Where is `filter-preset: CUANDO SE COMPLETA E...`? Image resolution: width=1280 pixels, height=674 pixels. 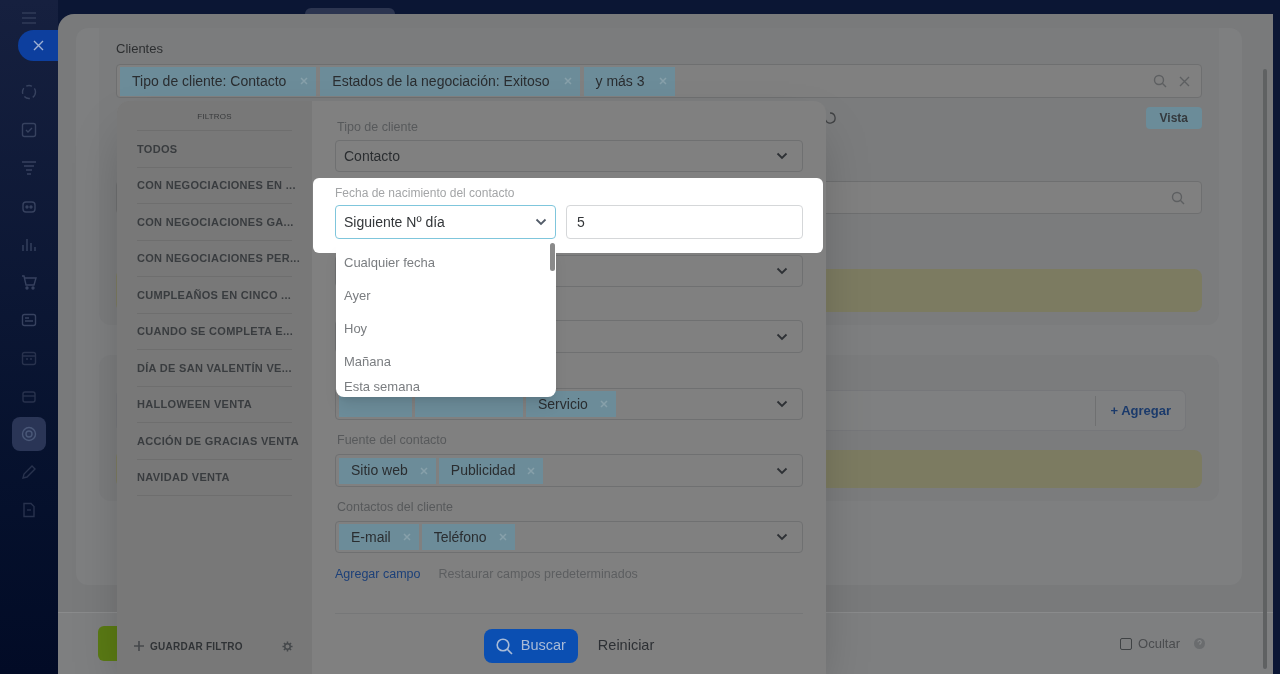 filter-preset: CUANDO SE COMPLETA E... is located at coordinates (215, 331).